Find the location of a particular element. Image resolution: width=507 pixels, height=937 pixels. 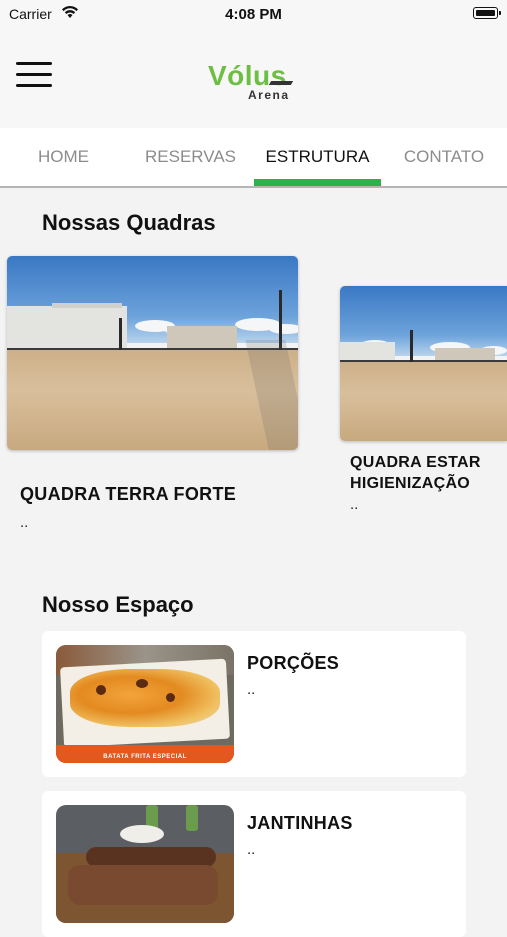

status-bar: Carrier 4:08 PM is located at coordinates (253, 15).